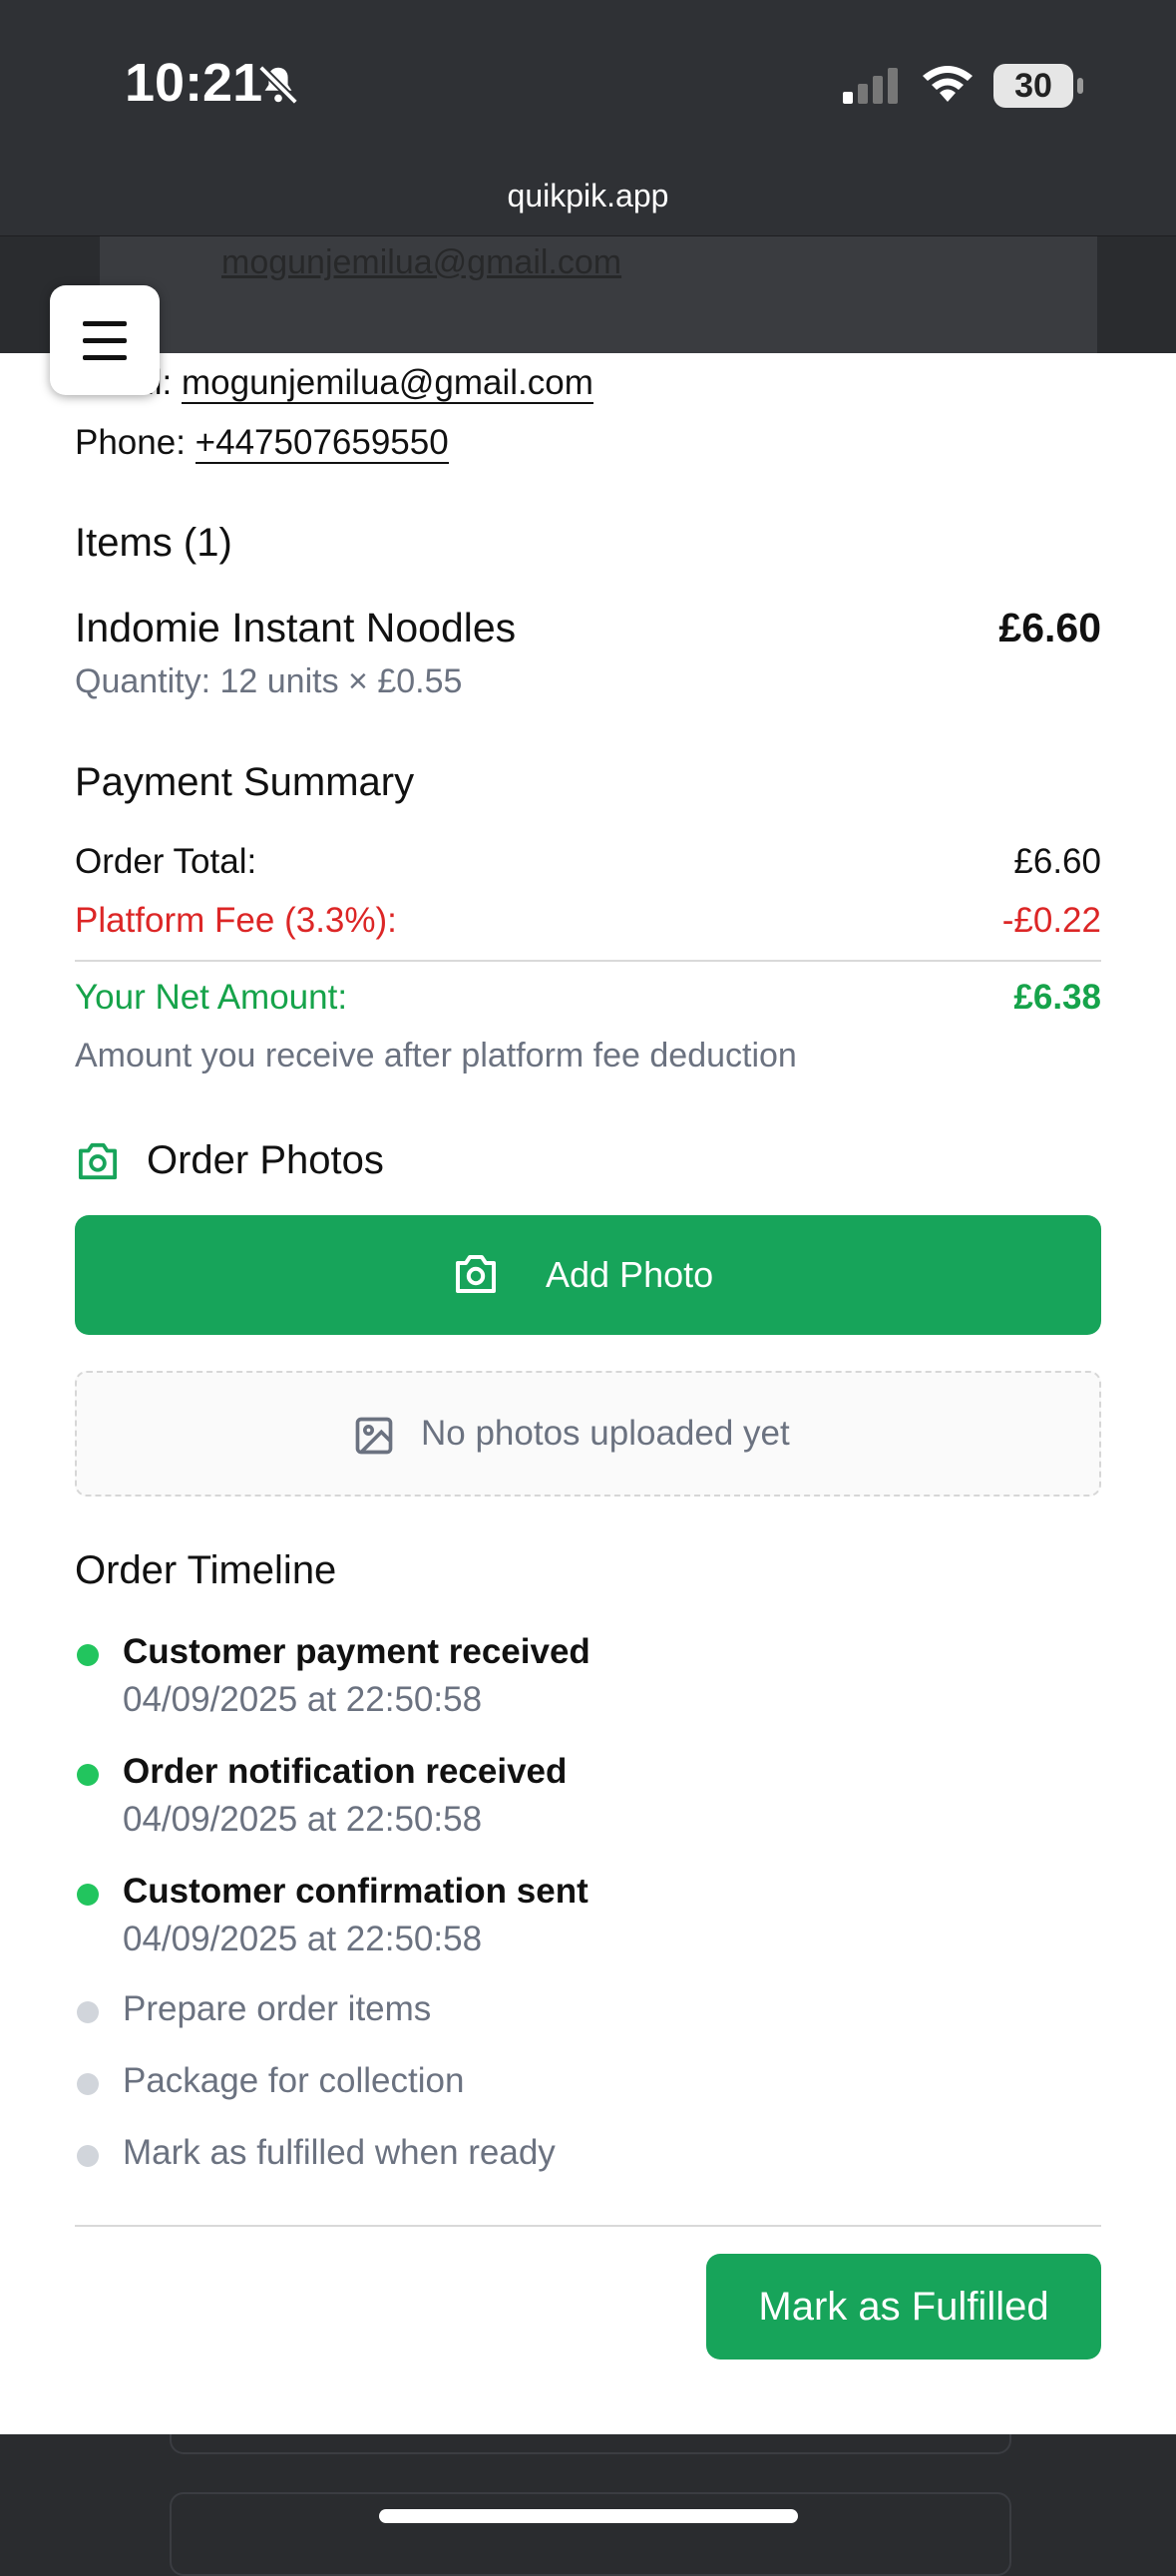 This screenshot has height=2576, width=1176. What do you see at coordinates (194, 83) in the screenshot?
I see `status-time: 10:21` at bounding box center [194, 83].